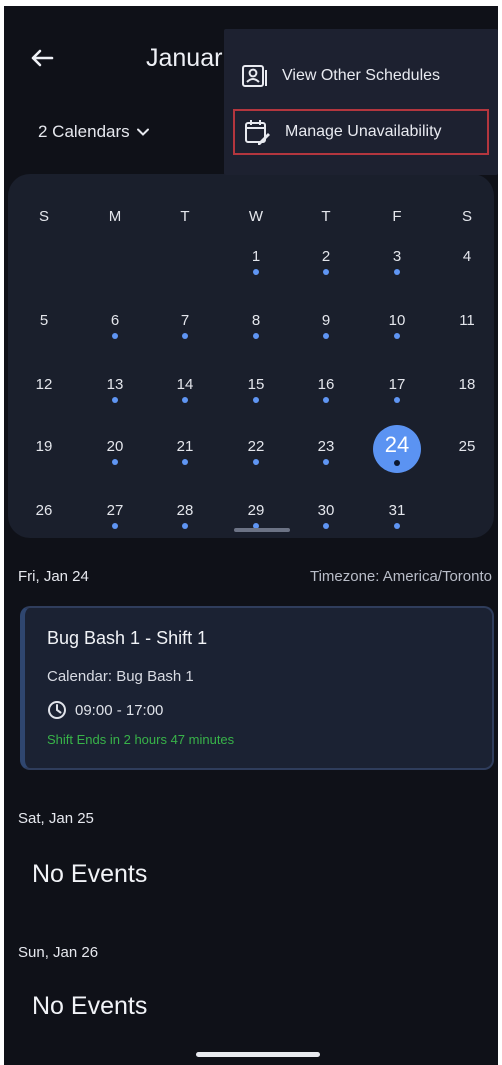 This screenshot has height=1065, width=502. I want to click on menu-item-label: Manage Unavailability, so click(363, 131).